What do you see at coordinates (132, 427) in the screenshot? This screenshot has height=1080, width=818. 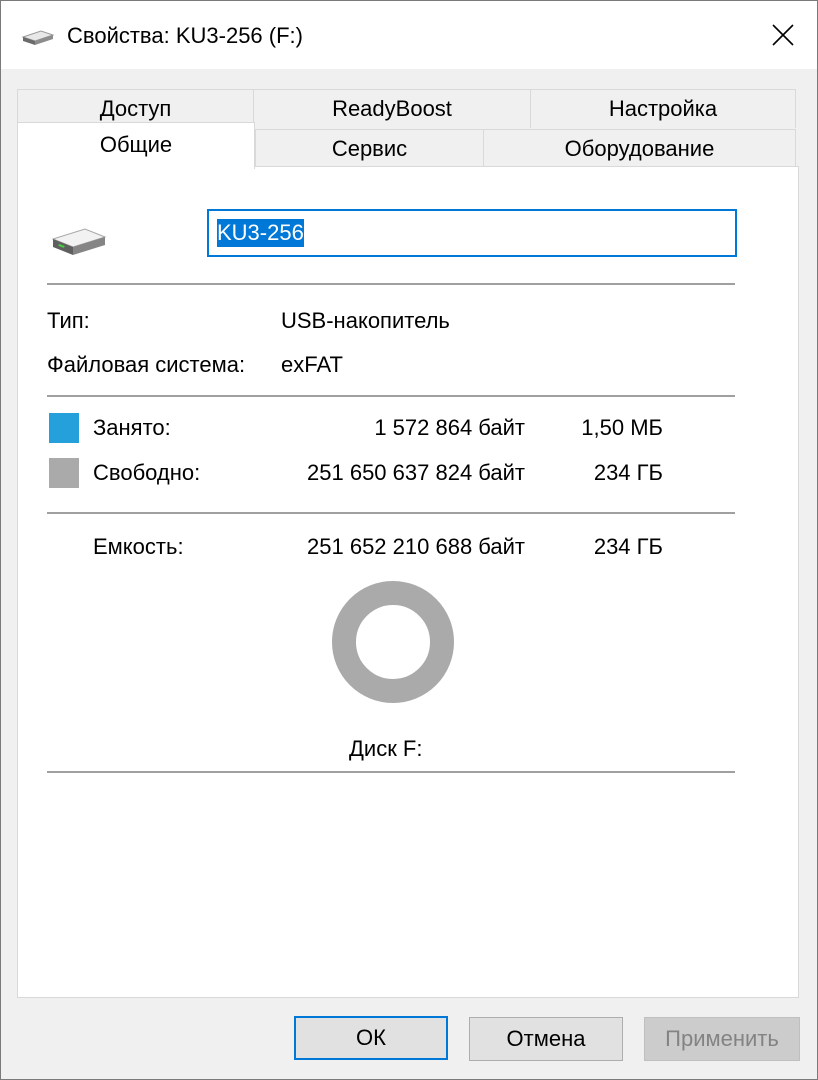 I see `used-label: Занято:` at bounding box center [132, 427].